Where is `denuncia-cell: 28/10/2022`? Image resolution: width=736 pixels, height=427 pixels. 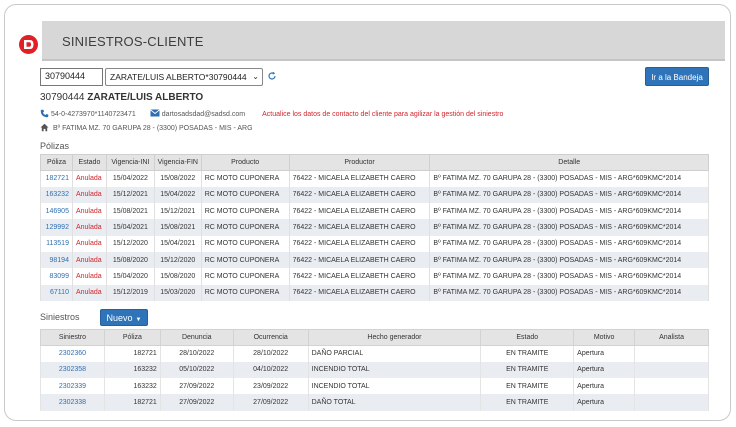
denuncia-cell: 28/10/2022 is located at coordinates (196, 353).